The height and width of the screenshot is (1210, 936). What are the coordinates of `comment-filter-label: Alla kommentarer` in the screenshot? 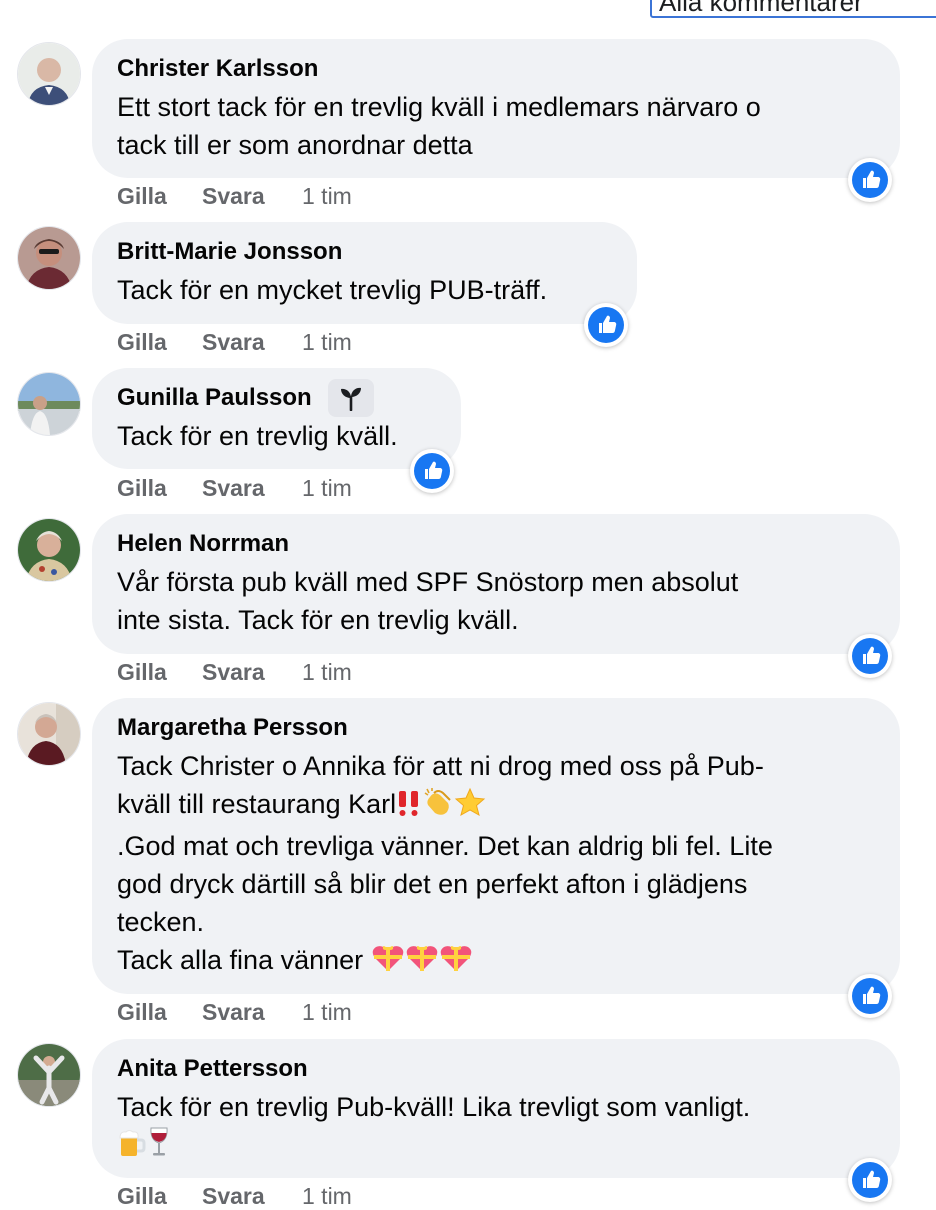 It's located at (761, 8).